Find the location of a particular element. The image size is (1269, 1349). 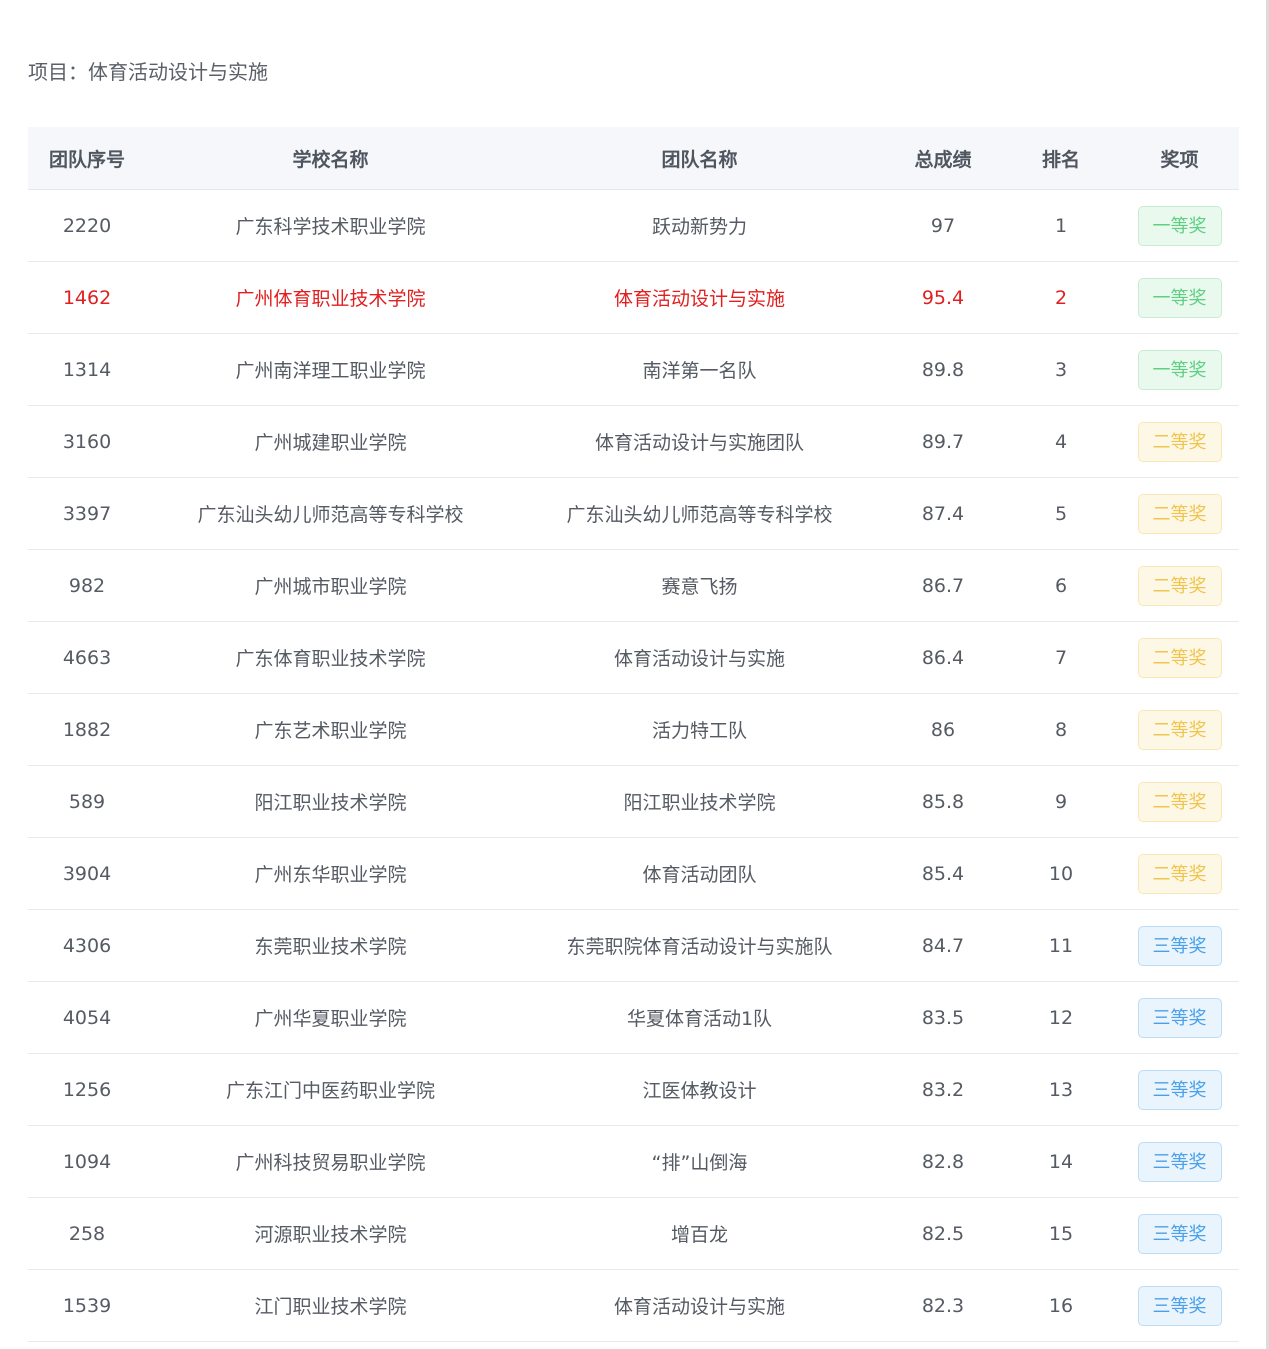

rank-cell: 11 is located at coordinates (1061, 945).